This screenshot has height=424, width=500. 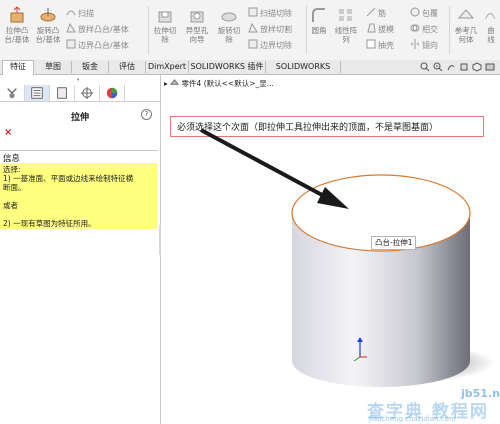 I want to click on loft-boss-button: 放样凸台/基体, so click(x=97, y=29).